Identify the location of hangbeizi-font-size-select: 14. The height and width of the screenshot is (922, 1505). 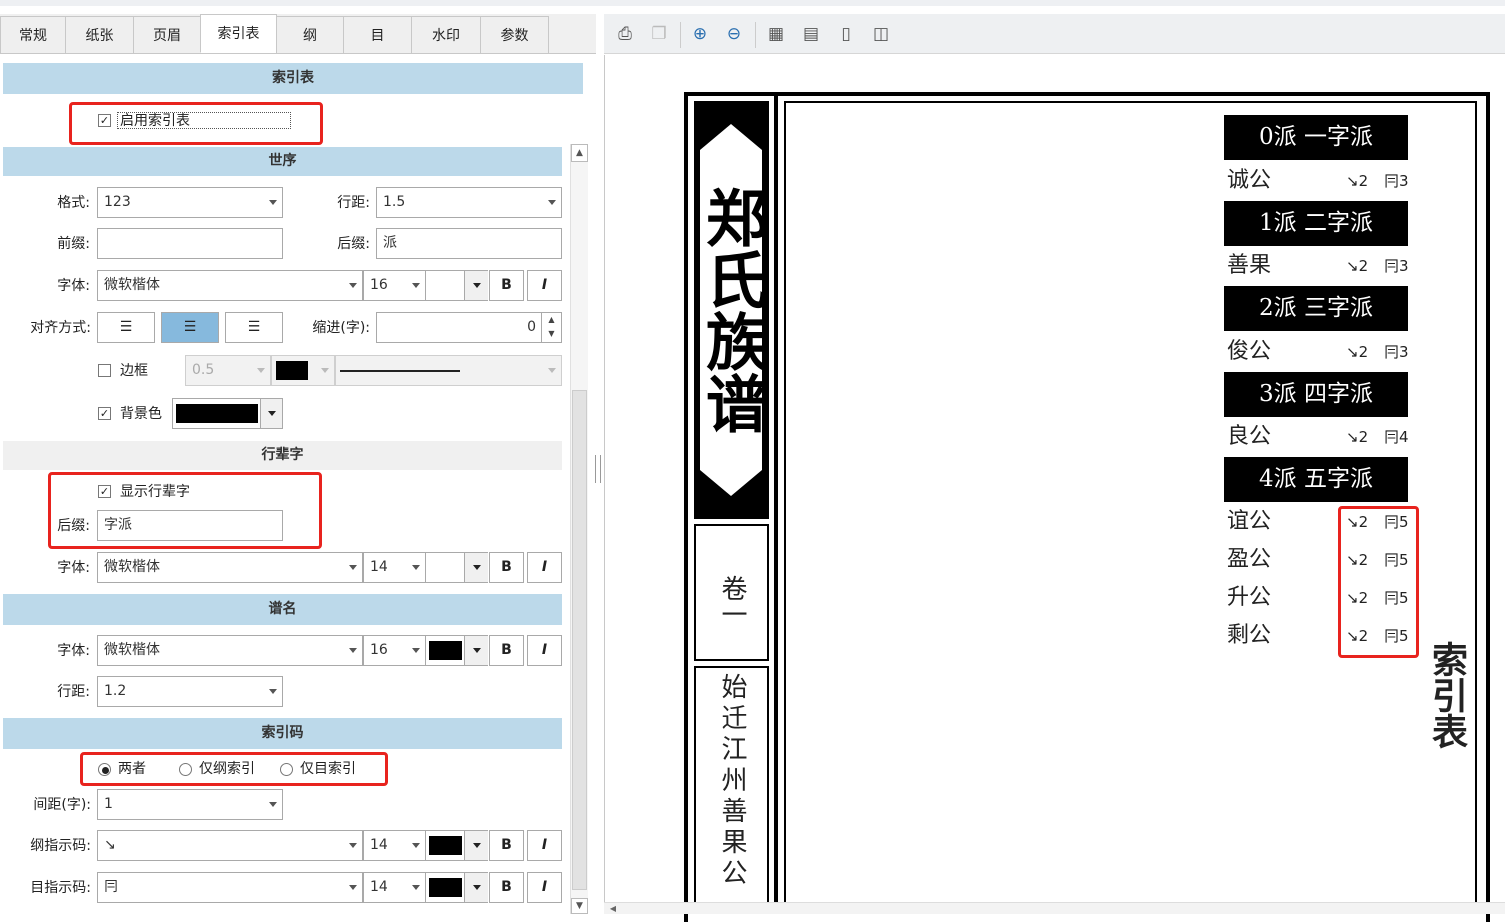
(394, 567).